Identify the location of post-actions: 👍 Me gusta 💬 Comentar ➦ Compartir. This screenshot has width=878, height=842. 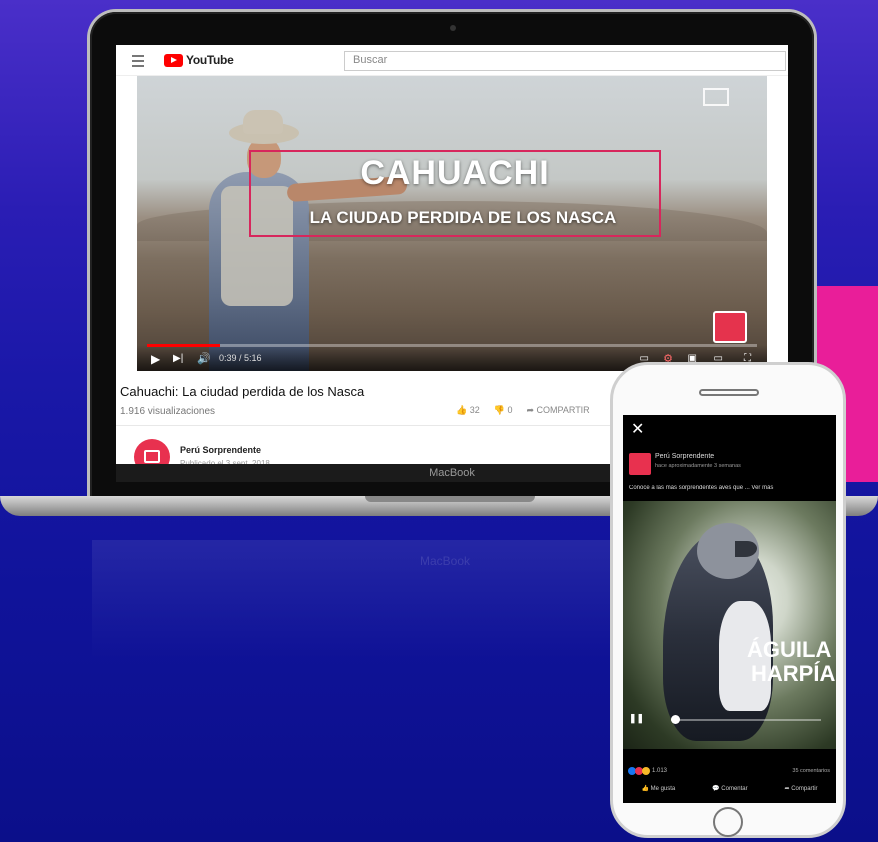
(729, 788).